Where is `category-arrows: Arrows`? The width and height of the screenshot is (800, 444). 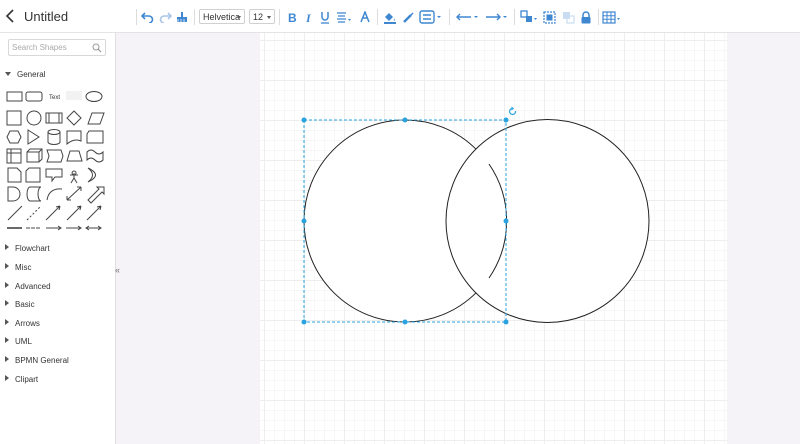
category-arrows: Arrows is located at coordinates (22, 323).